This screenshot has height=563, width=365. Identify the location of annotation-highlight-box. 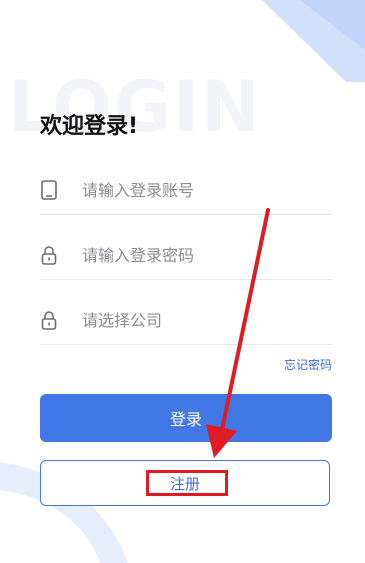
(187, 483).